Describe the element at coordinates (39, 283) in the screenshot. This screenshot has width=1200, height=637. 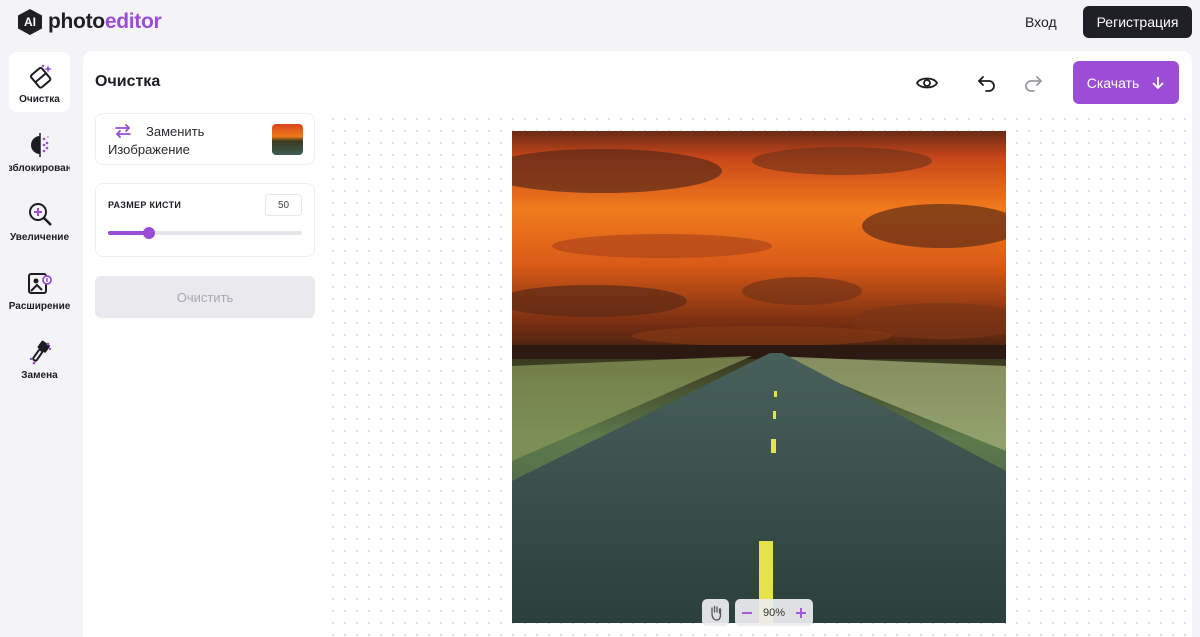
I see `expand-image-icon` at that location.